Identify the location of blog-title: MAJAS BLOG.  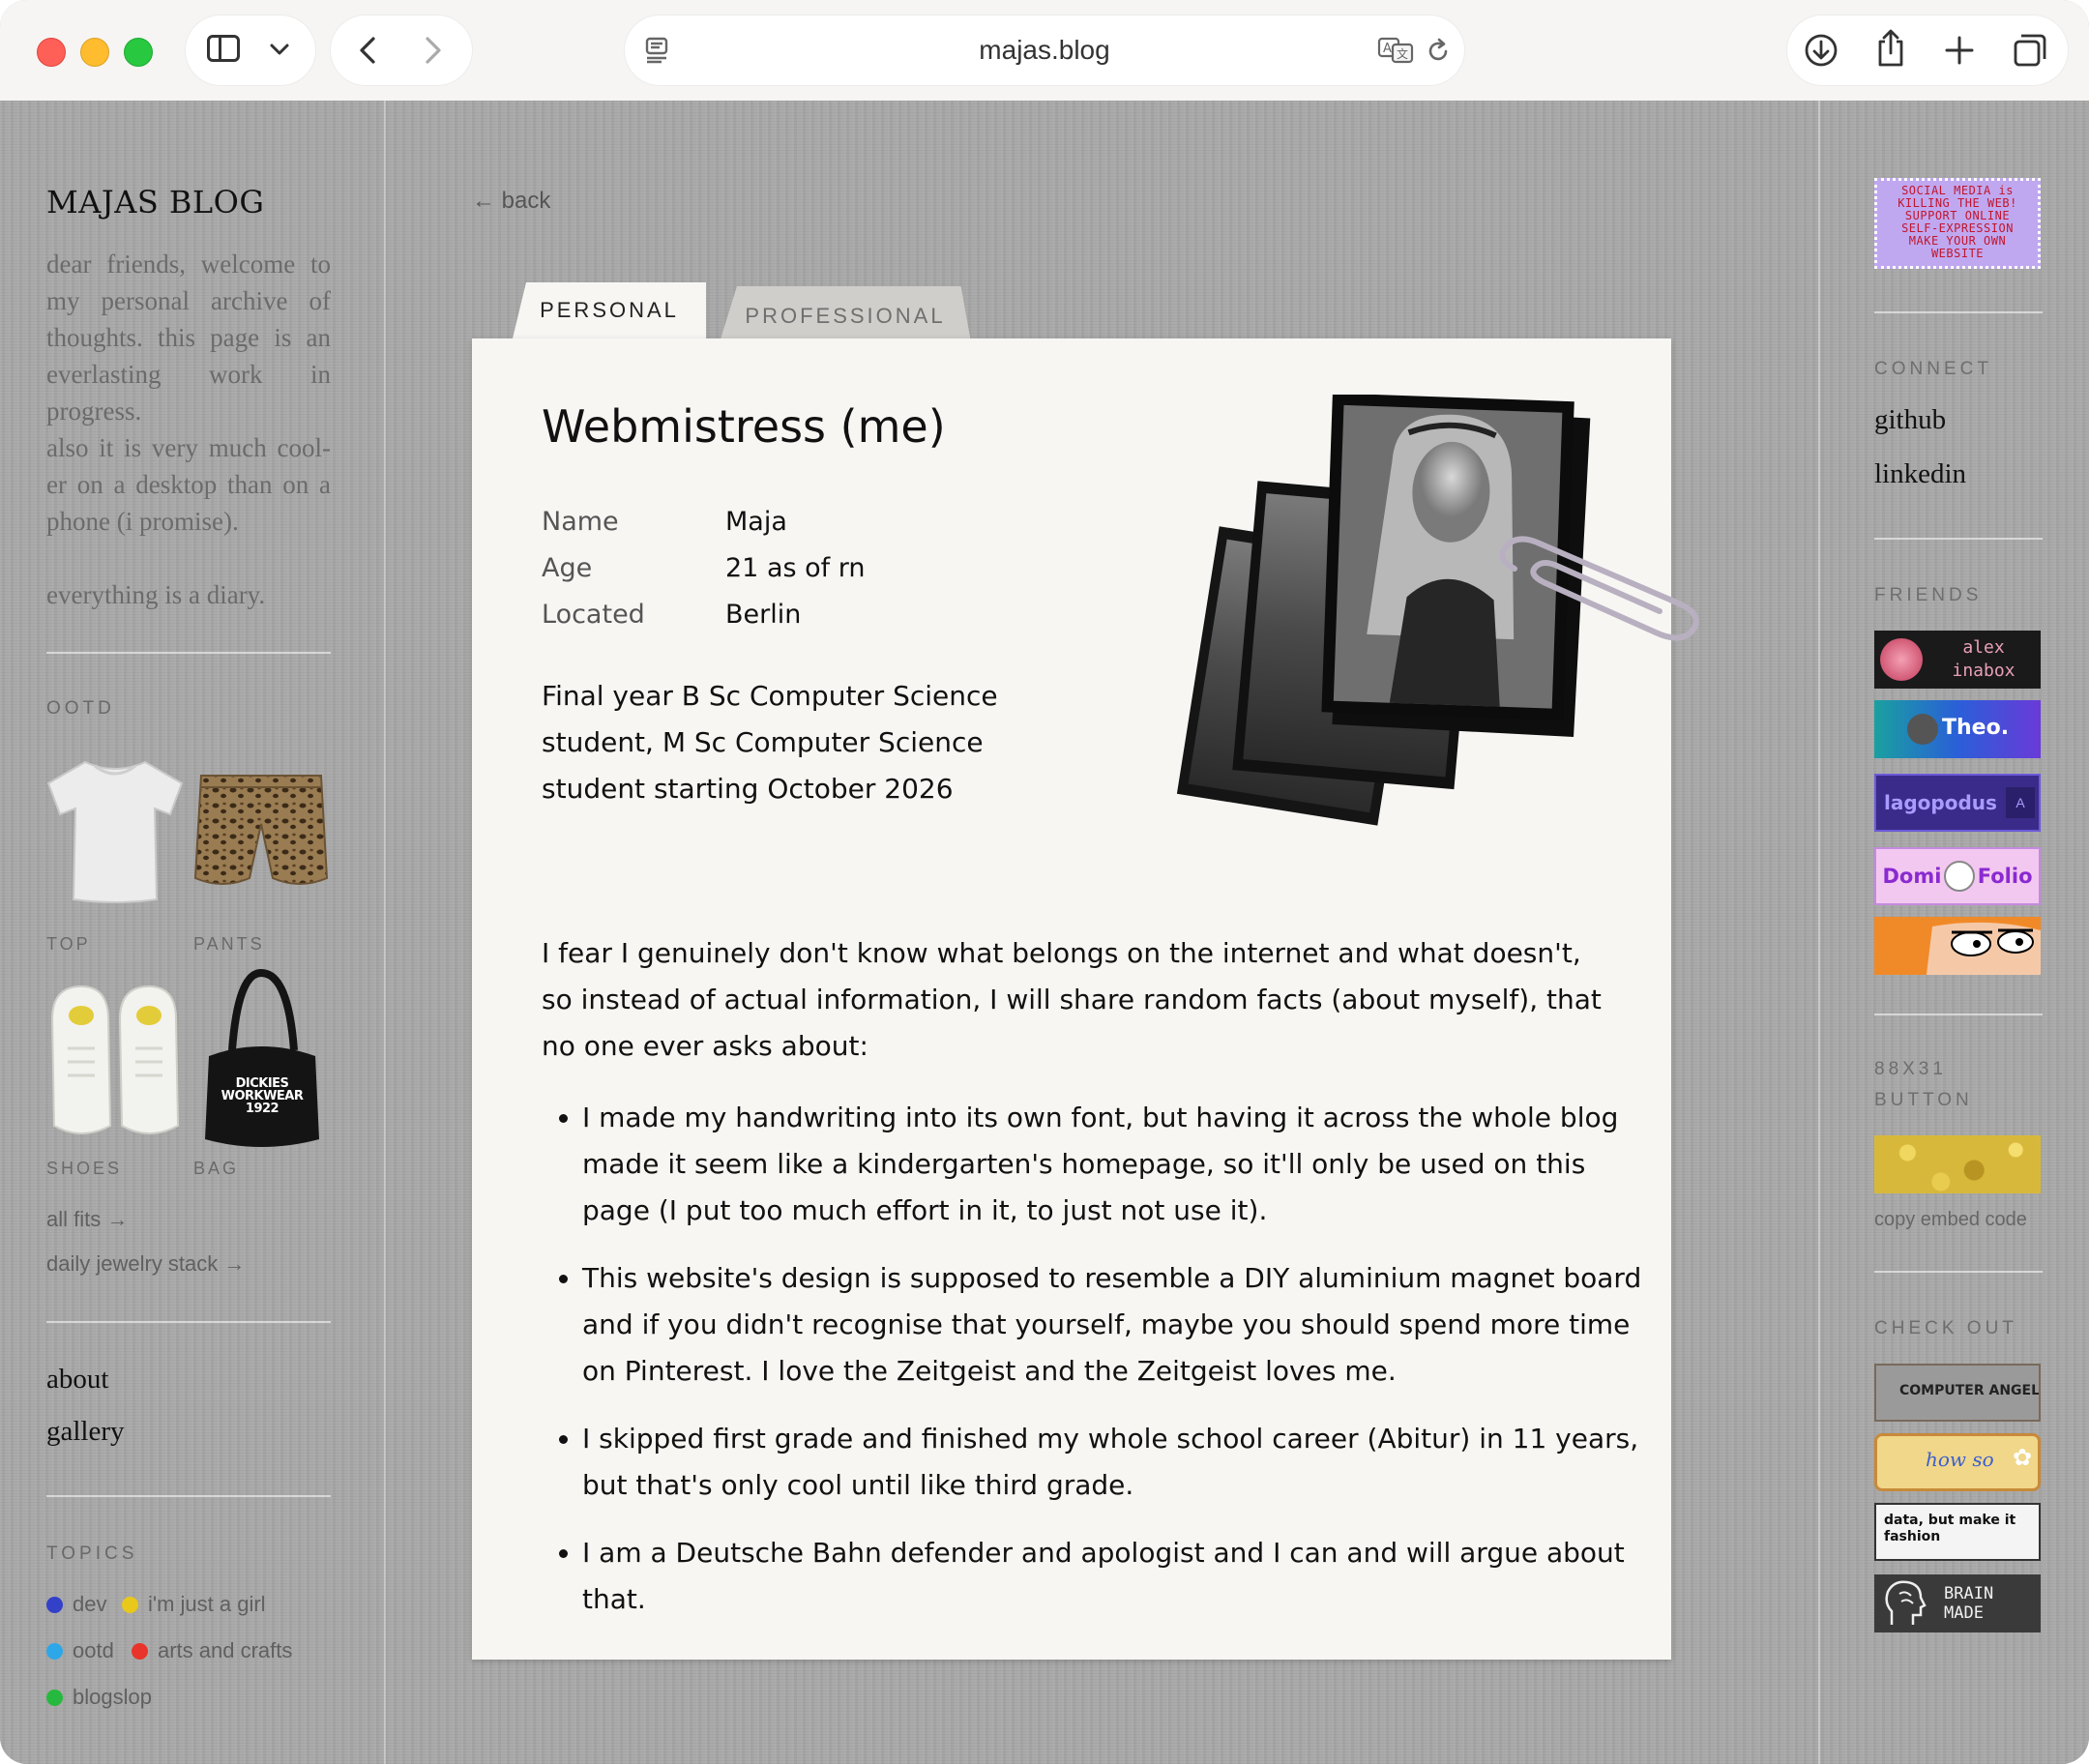
(155, 202).